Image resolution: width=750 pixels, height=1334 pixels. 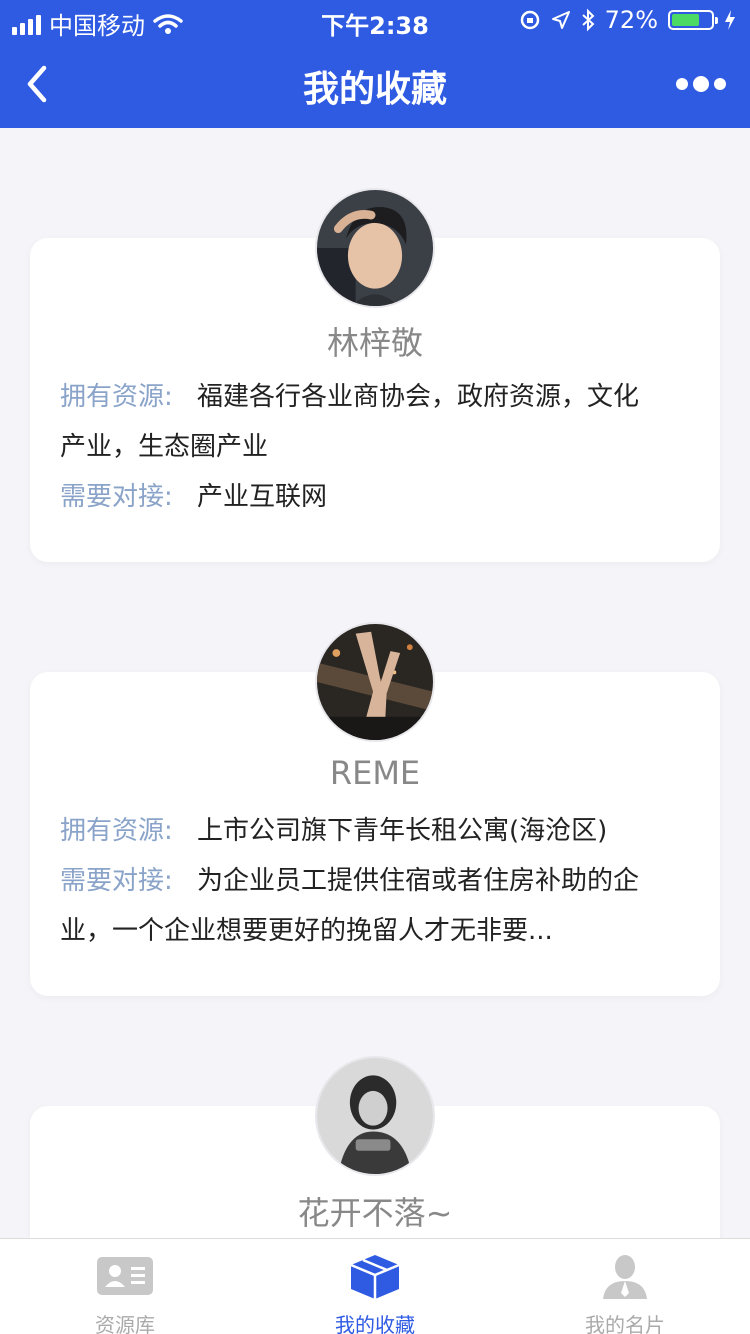 I want to click on more-menu-button, so click(x=701, y=84).